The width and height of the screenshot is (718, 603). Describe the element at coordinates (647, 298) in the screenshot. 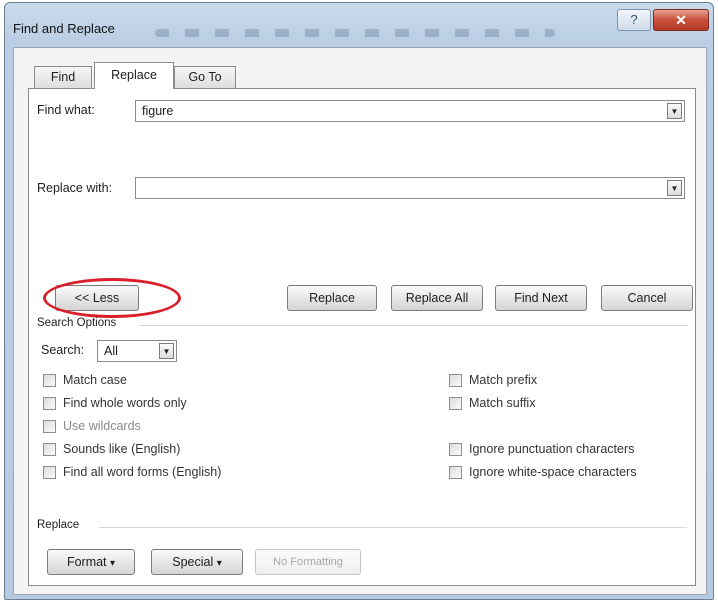

I see `cancel-button: Cancel` at that location.